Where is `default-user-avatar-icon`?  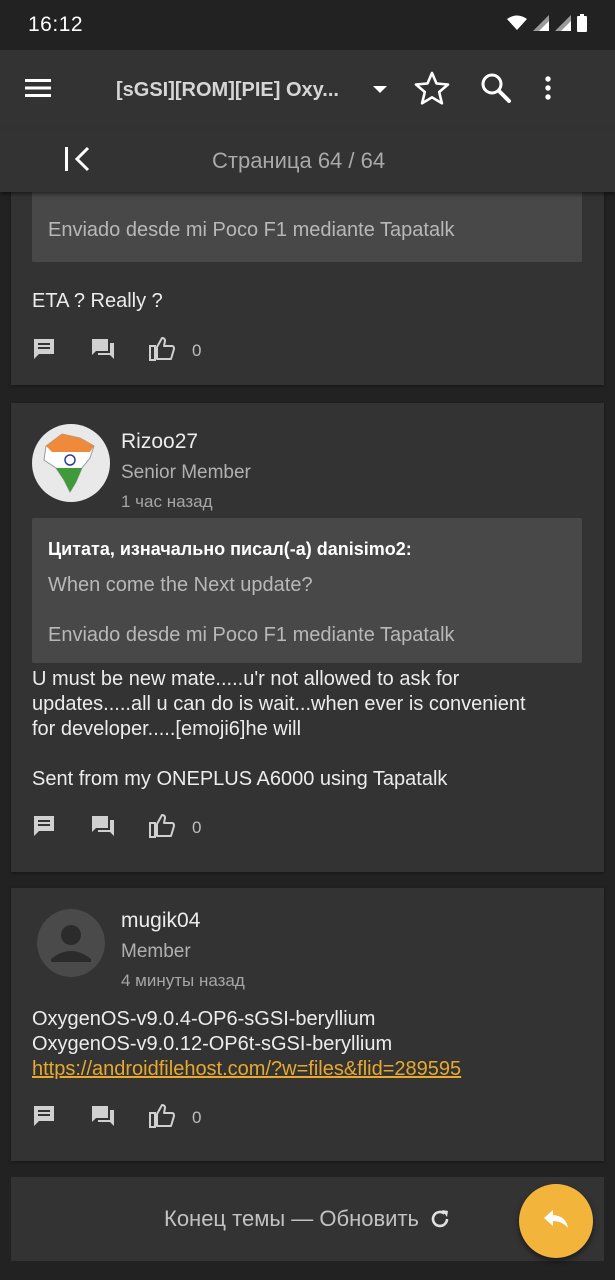 default-user-avatar-icon is located at coordinates (71, 943).